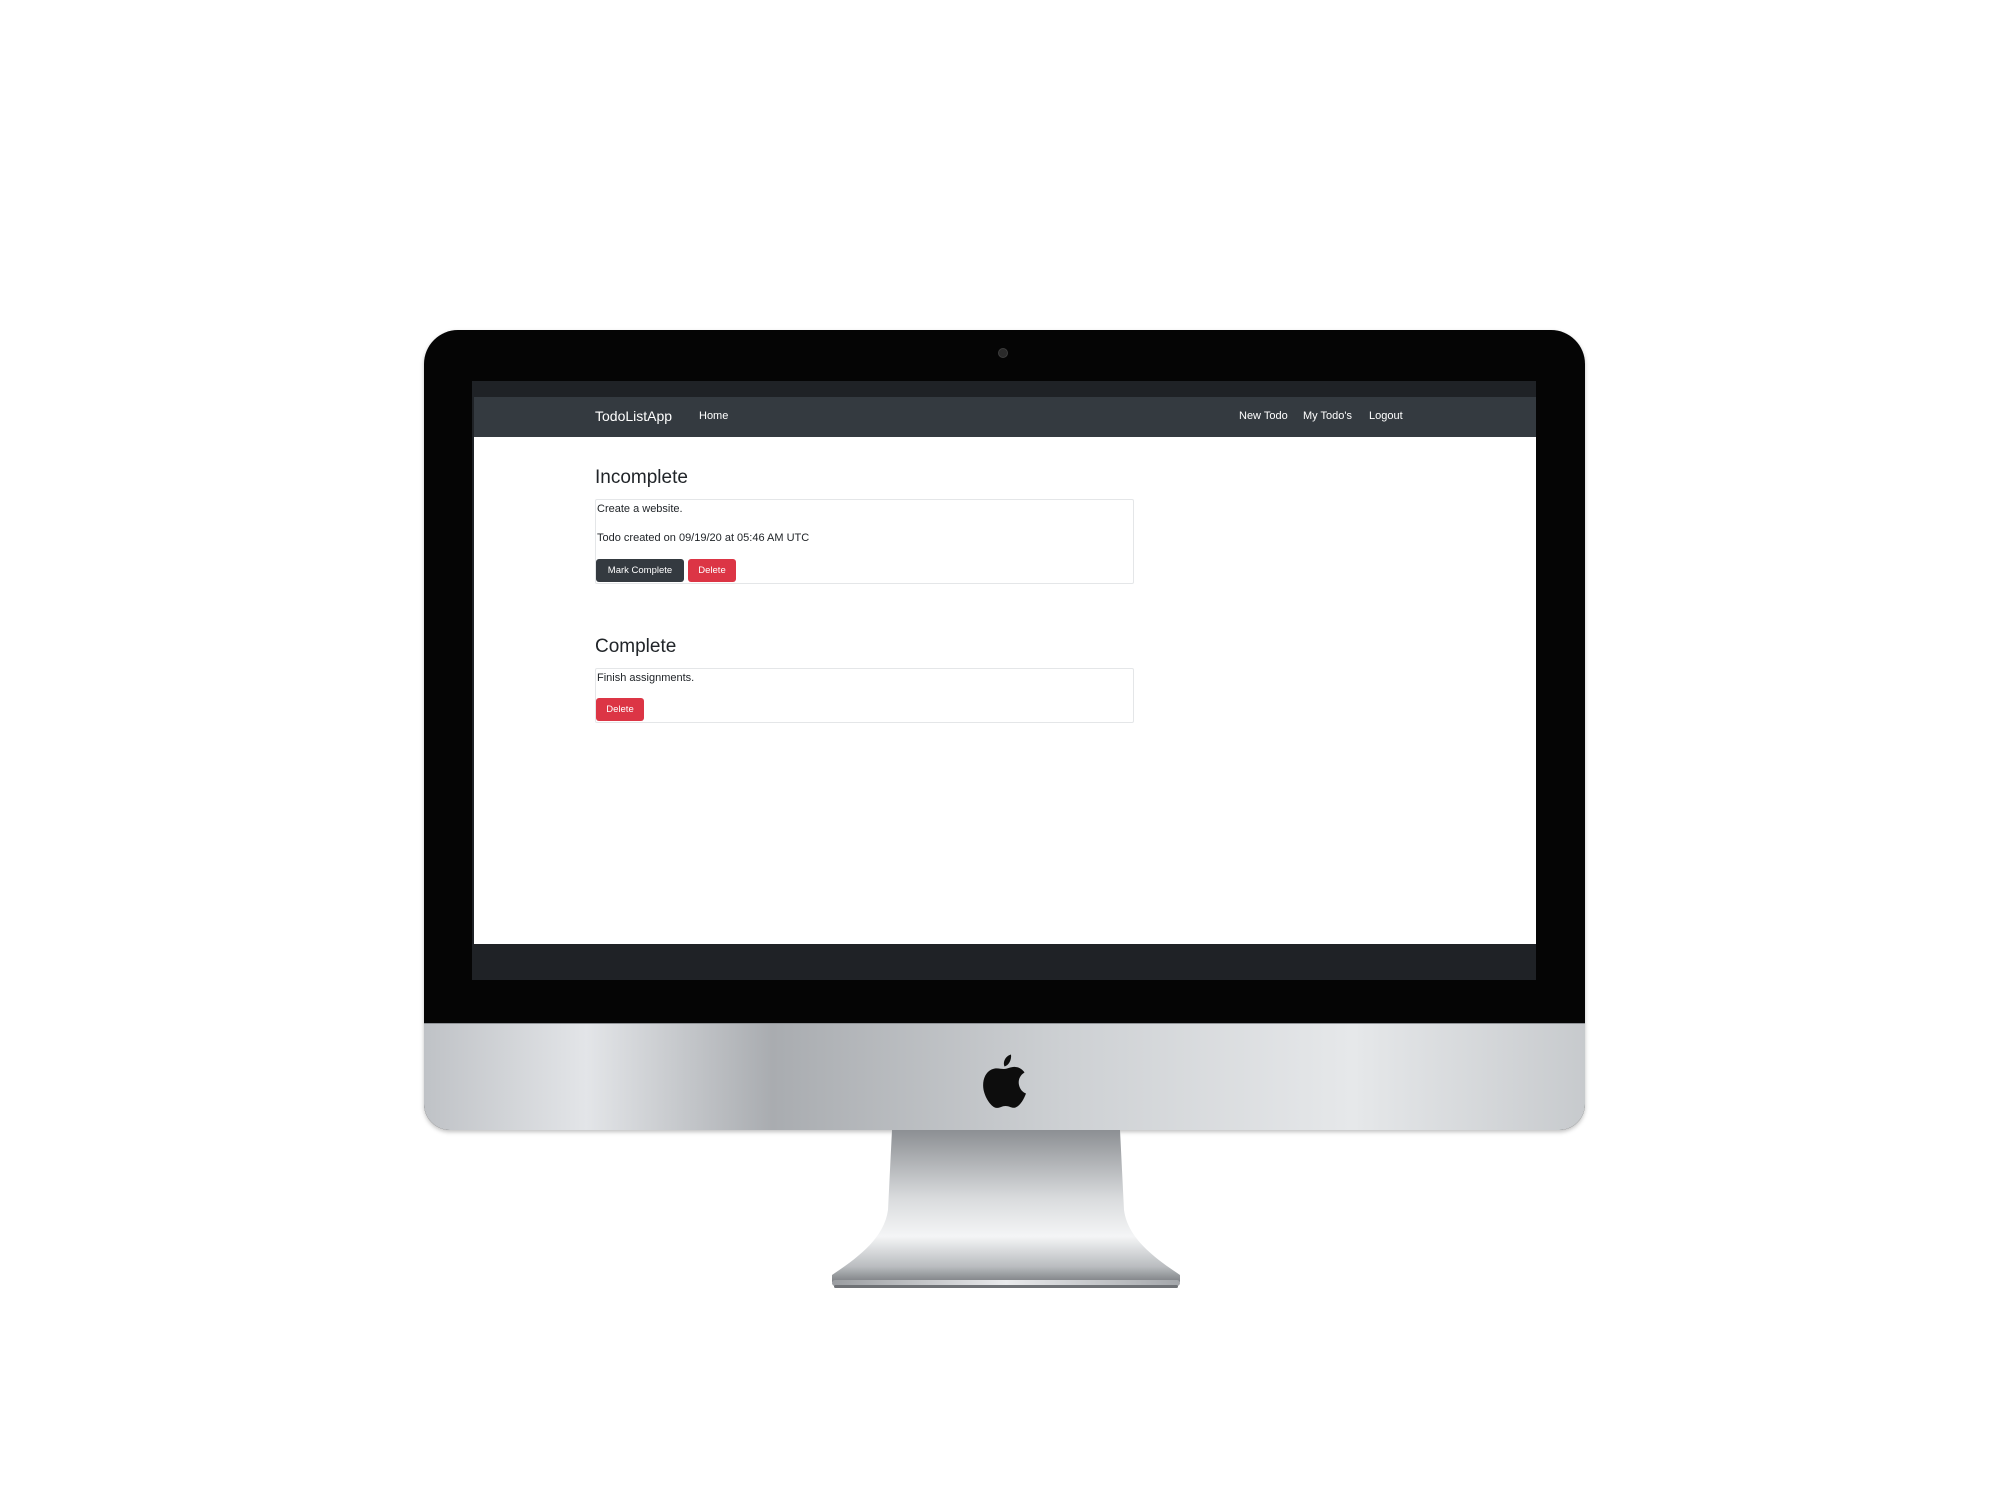  I want to click on complete-heading: Complete, so click(636, 646).